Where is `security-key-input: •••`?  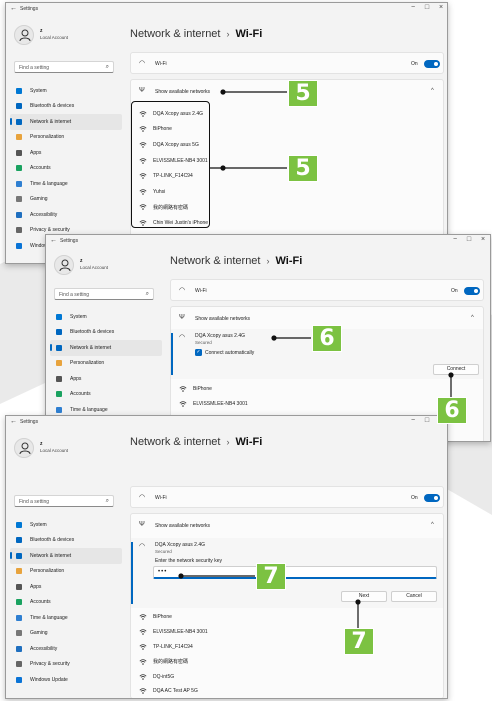 security-key-input: ••• is located at coordinates (295, 572).